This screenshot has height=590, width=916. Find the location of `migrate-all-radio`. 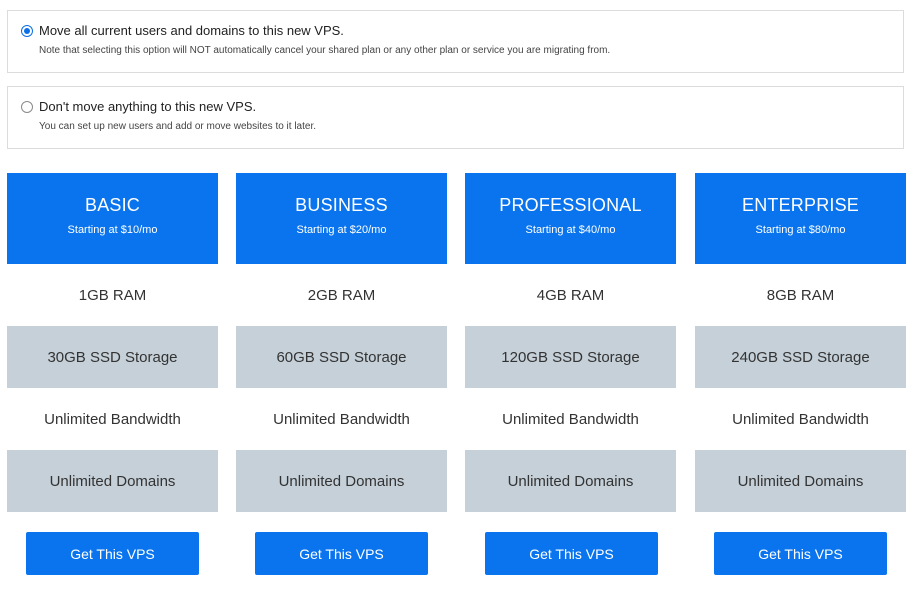

migrate-all-radio is located at coordinates (27, 31).